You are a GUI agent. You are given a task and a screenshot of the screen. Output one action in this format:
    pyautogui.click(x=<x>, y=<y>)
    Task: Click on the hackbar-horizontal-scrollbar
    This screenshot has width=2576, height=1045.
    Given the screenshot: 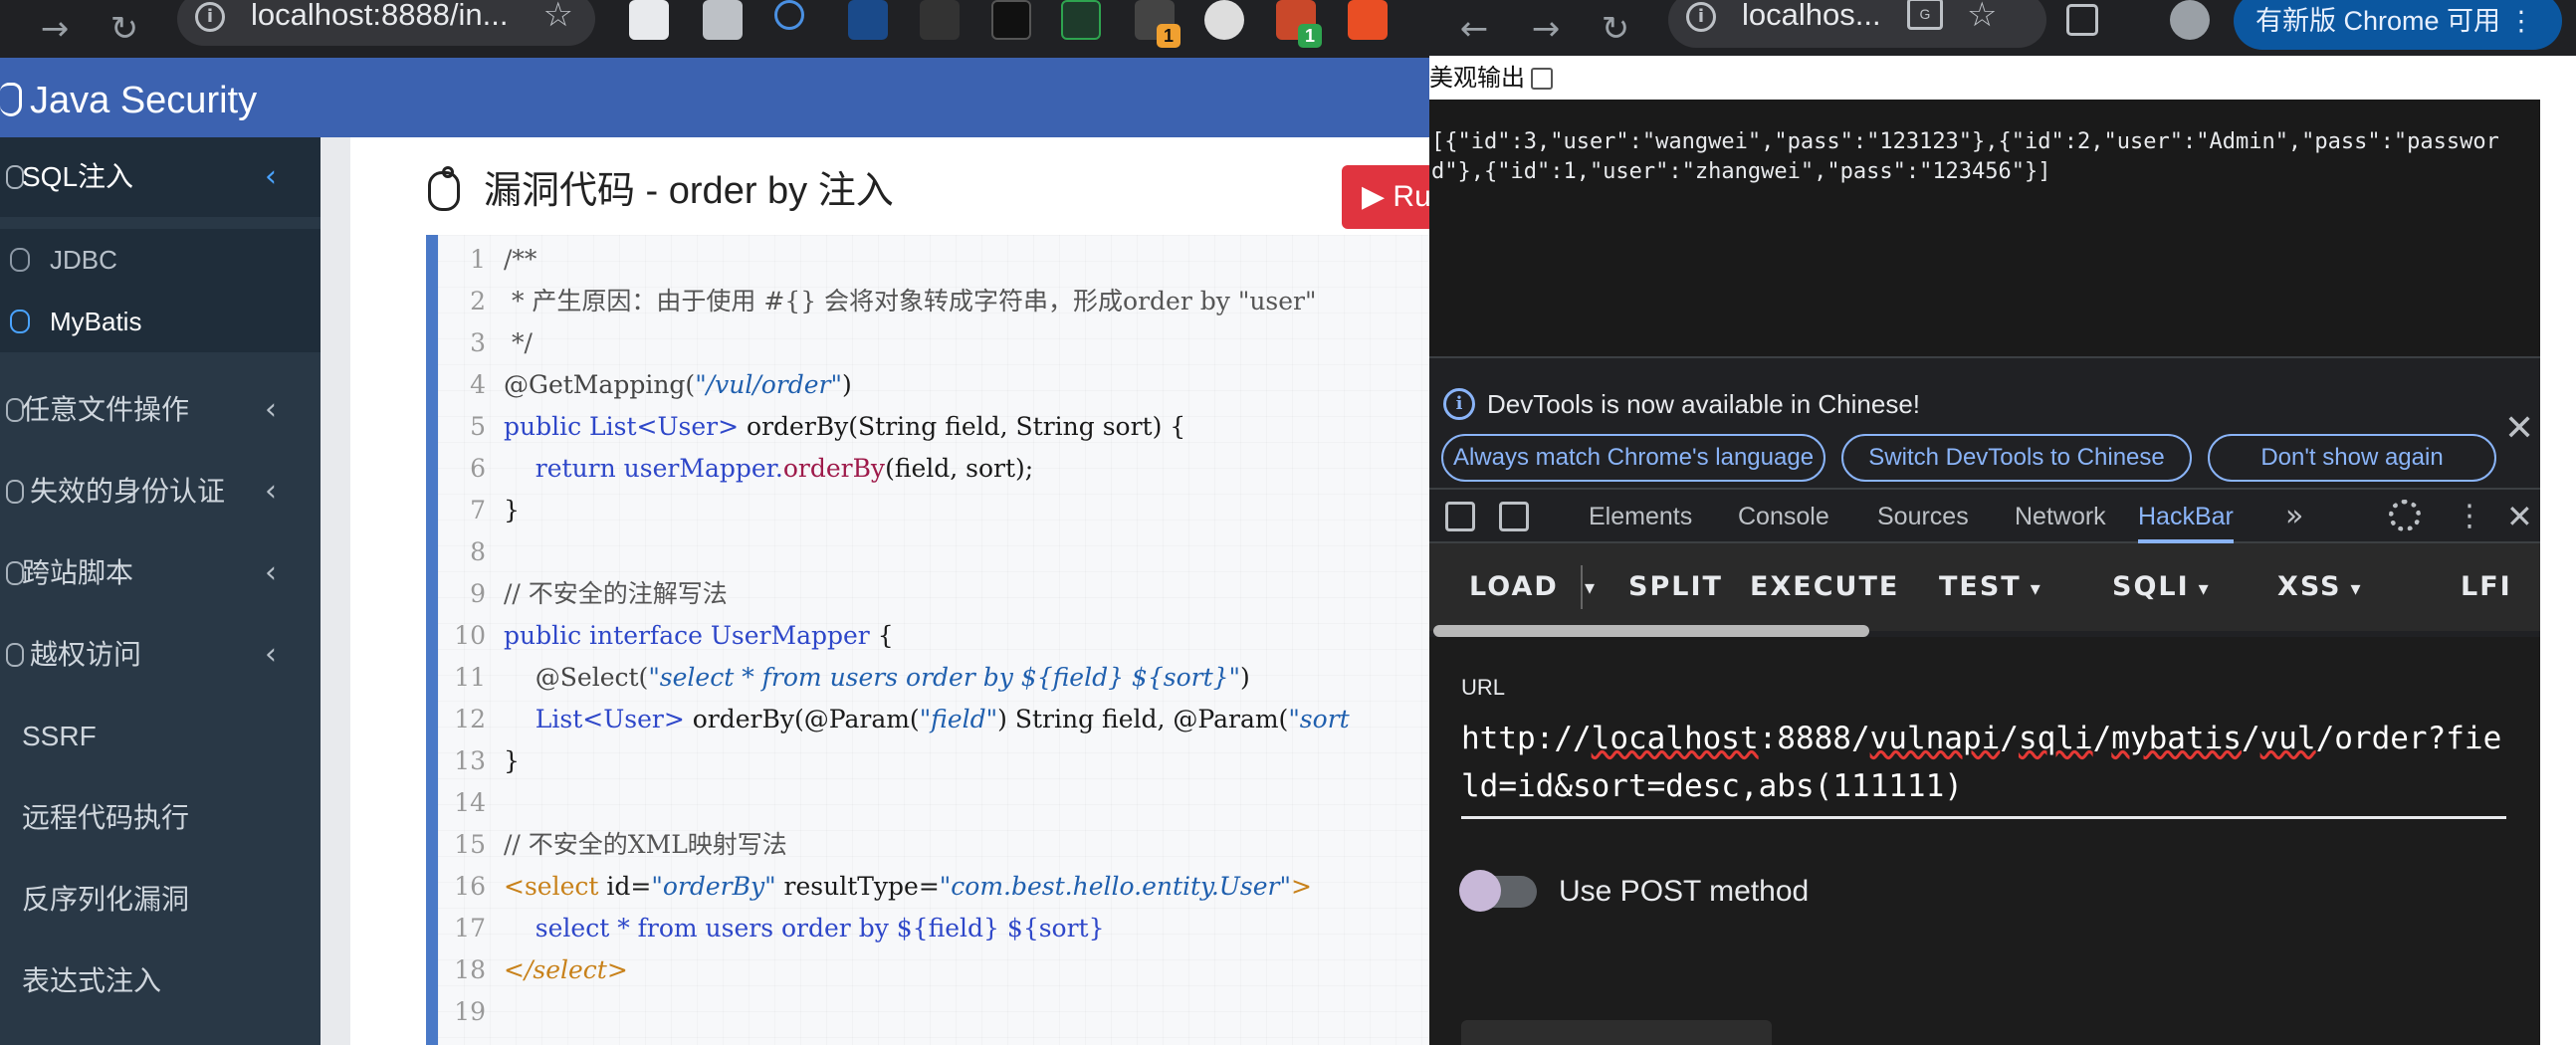 What is the action you would take?
    pyautogui.click(x=1651, y=631)
    